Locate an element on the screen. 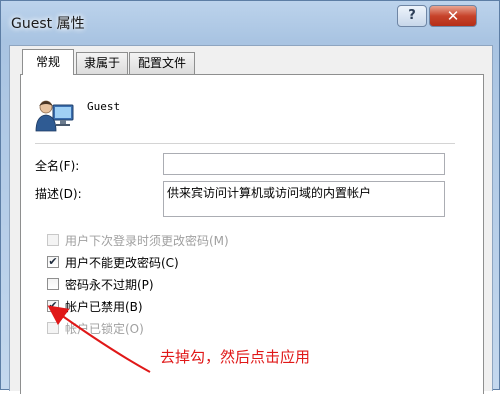 Image resolution: width=500 pixels, height=394 pixels. annotation-arrow is located at coordinates (99, 339).